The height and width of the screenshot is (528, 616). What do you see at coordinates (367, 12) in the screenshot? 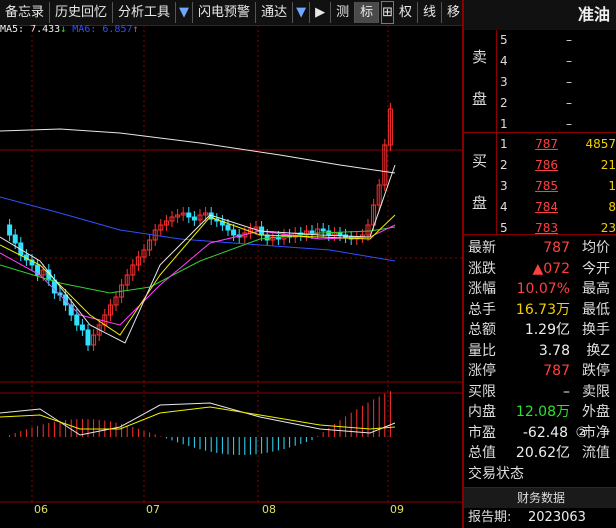
I see `mark-button: 标` at bounding box center [367, 12].